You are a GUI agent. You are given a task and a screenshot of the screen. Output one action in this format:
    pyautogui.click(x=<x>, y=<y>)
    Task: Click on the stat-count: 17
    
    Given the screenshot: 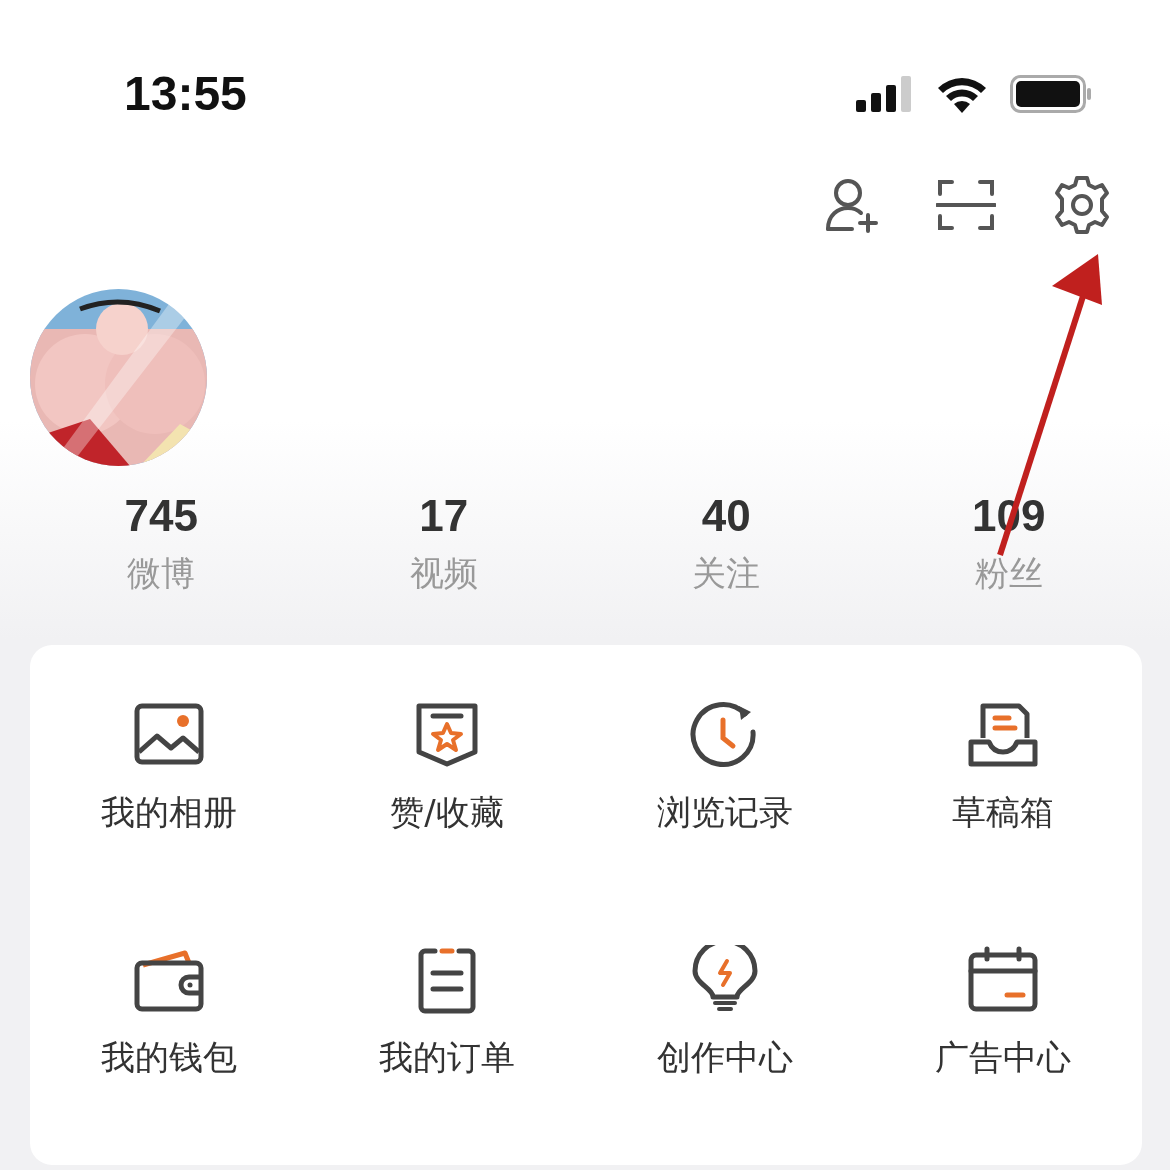 What is the action you would take?
    pyautogui.click(x=444, y=516)
    